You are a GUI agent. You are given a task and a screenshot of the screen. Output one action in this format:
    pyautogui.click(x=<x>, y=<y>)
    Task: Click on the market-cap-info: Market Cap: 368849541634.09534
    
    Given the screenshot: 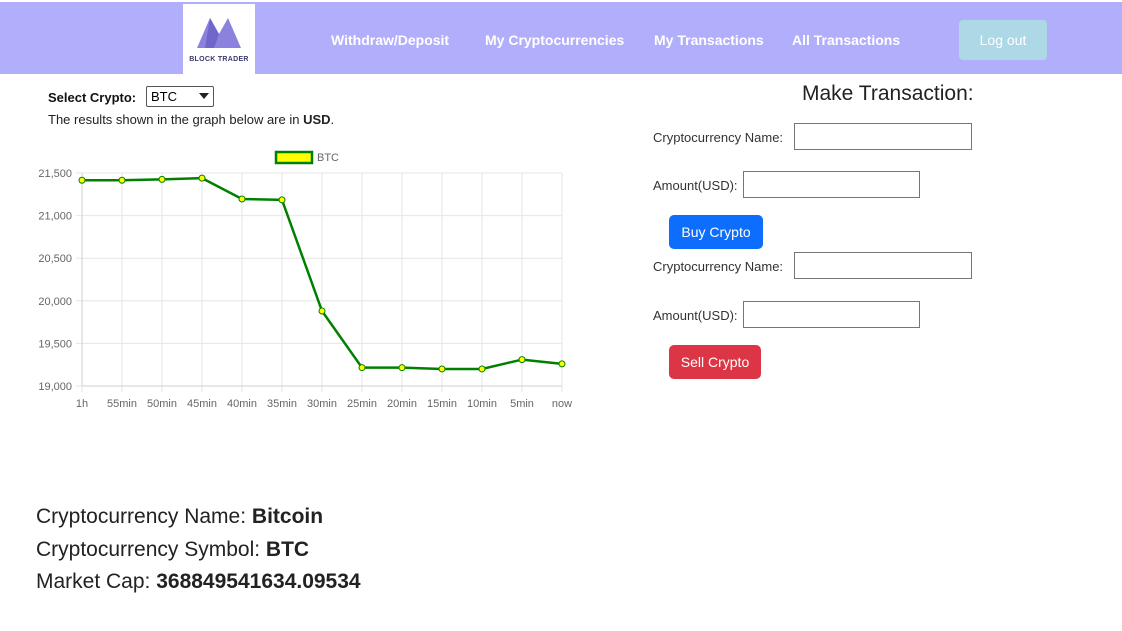 What is the action you would take?
    pyautogui.click(x=198, y=582)
    